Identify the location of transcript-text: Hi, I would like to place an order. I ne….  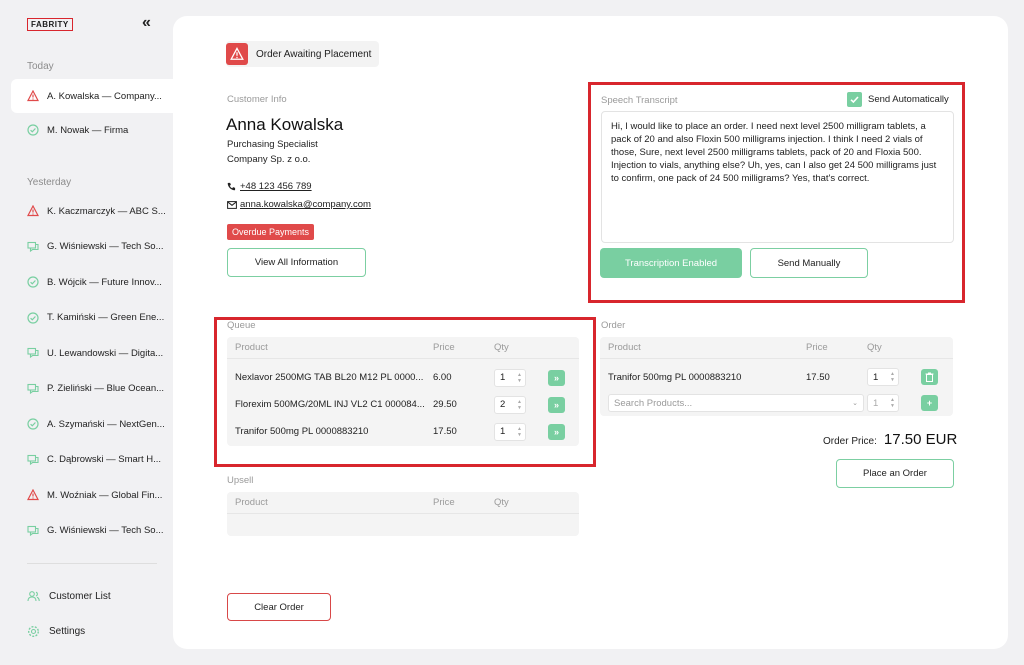
(777, 177).